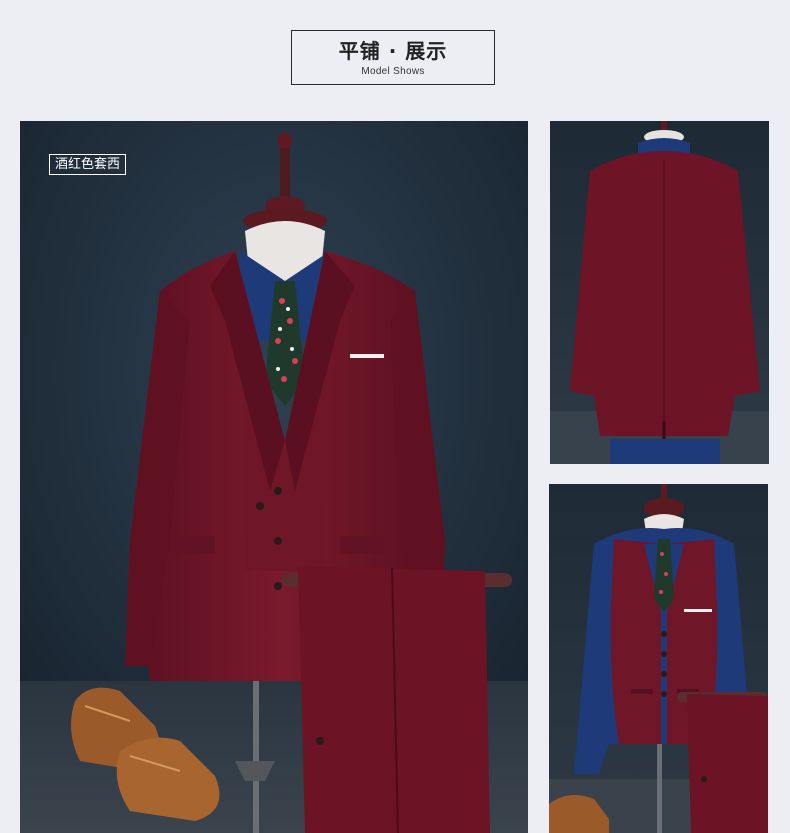  What do you see at coordinates (393, 51) in the screenshot?
I see `section-title: 平铺 · 展示` at bounding box center [393, 51].